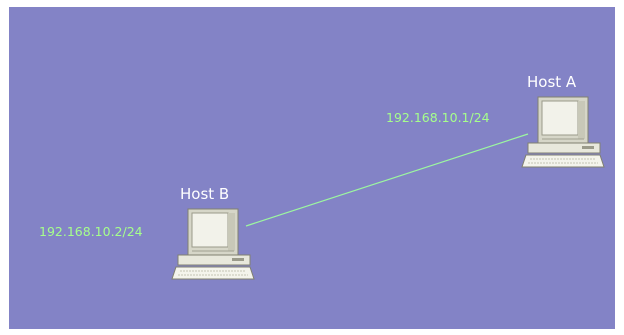 The image size is (624, 335). I want to click on host-b-ip-label: 192.168.10.2/24, so click(91, 231).